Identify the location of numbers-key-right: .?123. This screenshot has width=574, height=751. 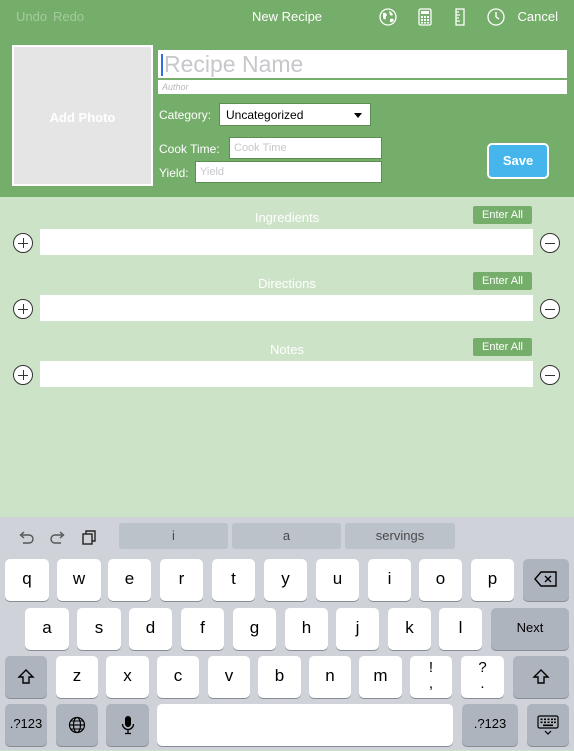
(490, 725).